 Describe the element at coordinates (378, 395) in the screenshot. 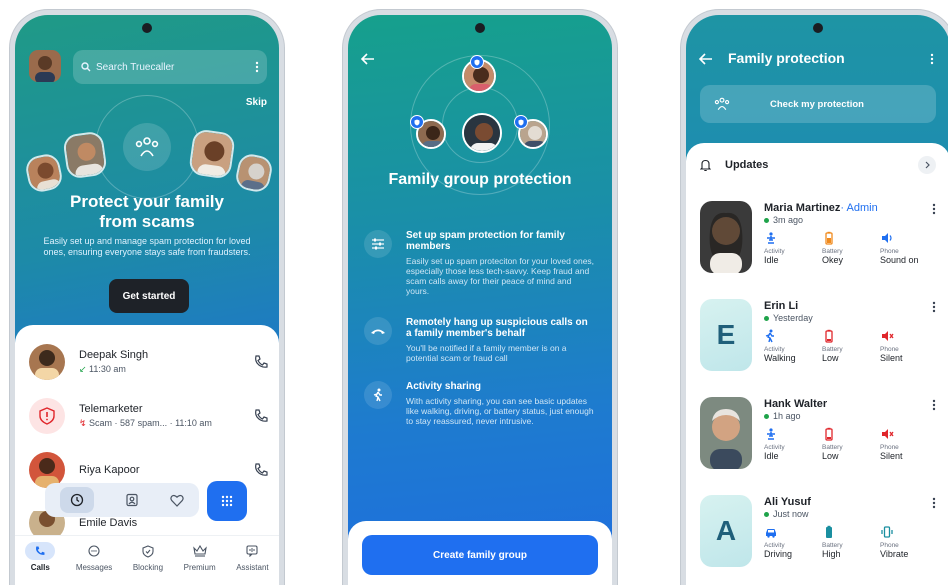

I see `walking-icon` at that location.